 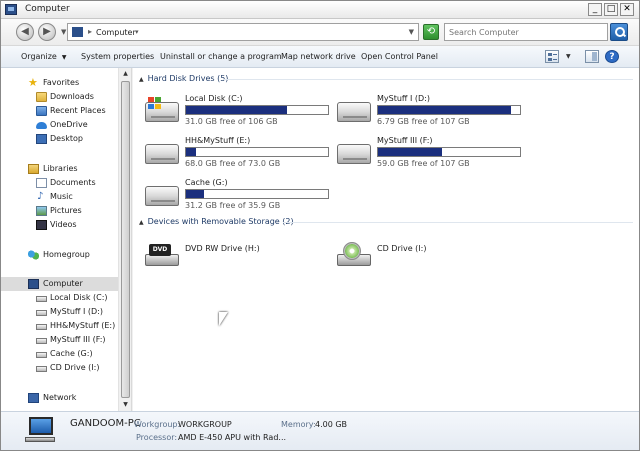 I want to click on nav-drive-e: HH&MyStuff (E:), so click(x=59, y=326).